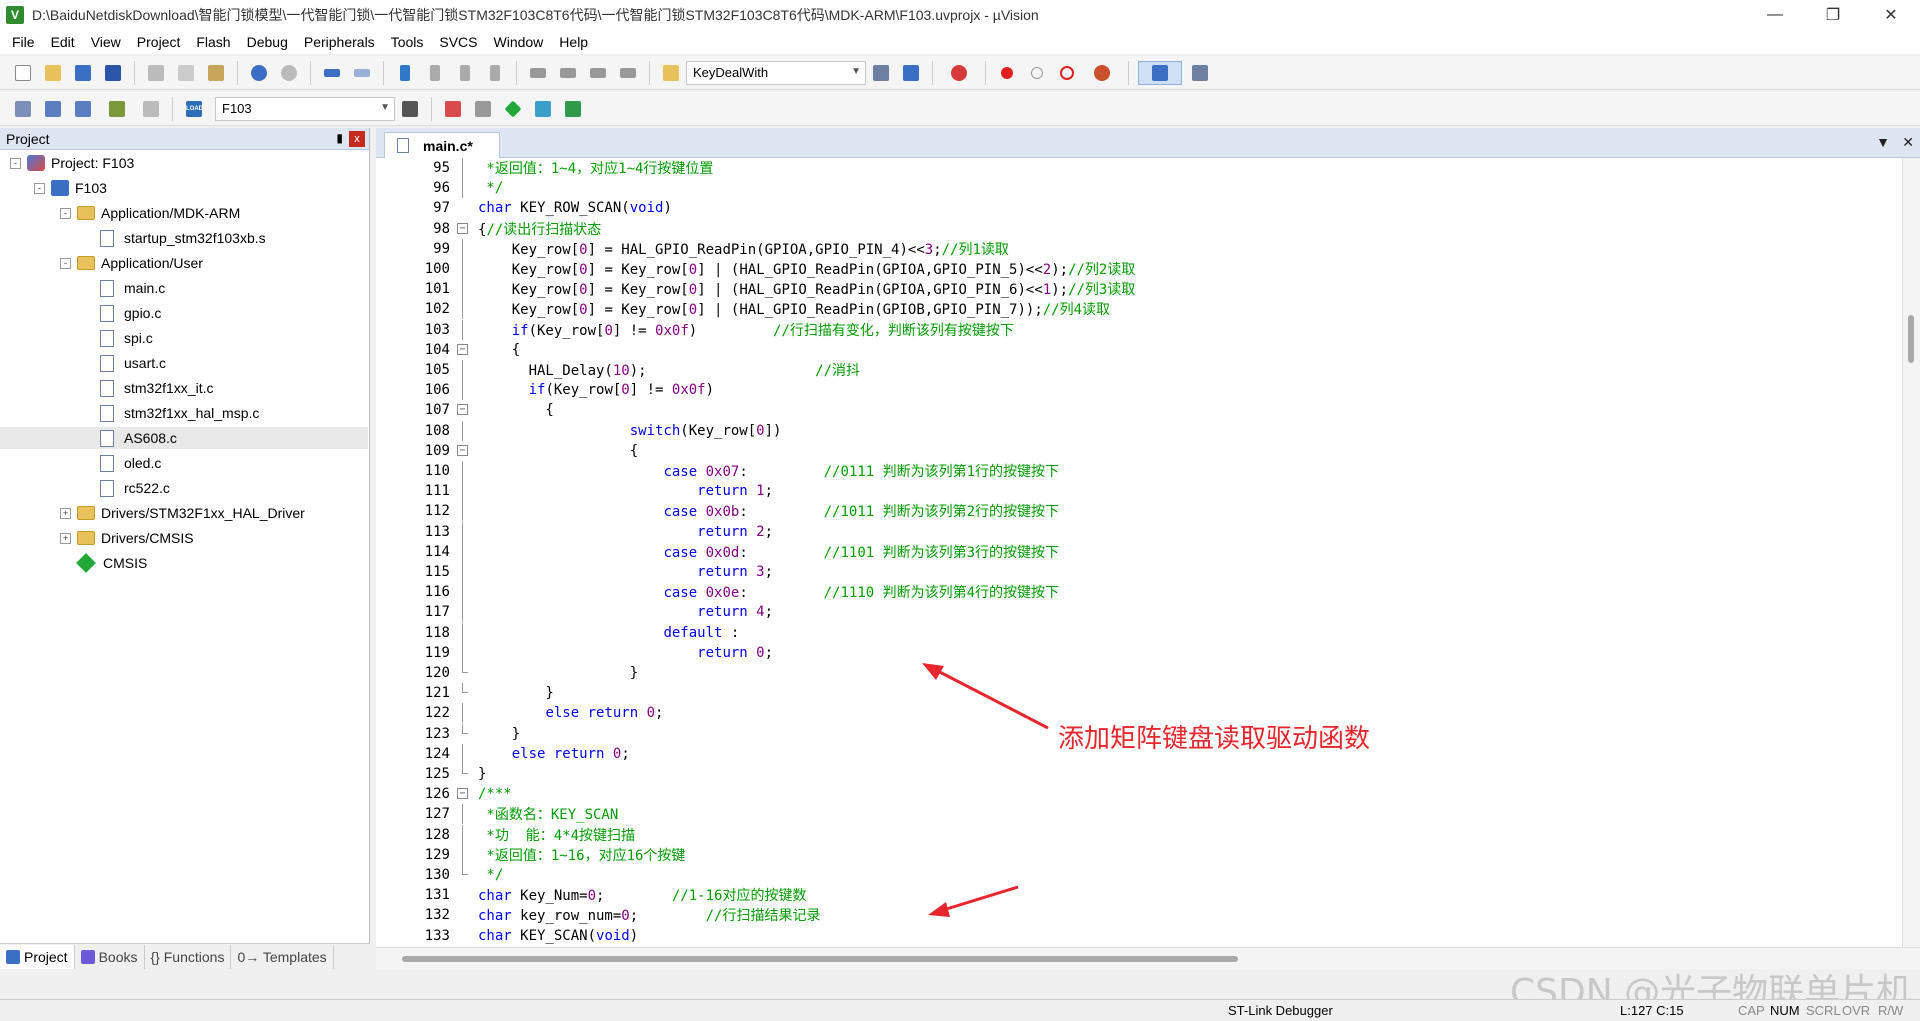 This screenshot has height=1021, width=1920. Describe the element at coordinates (151, 109) in the screenshot. I see `stop-build-button` at that location.